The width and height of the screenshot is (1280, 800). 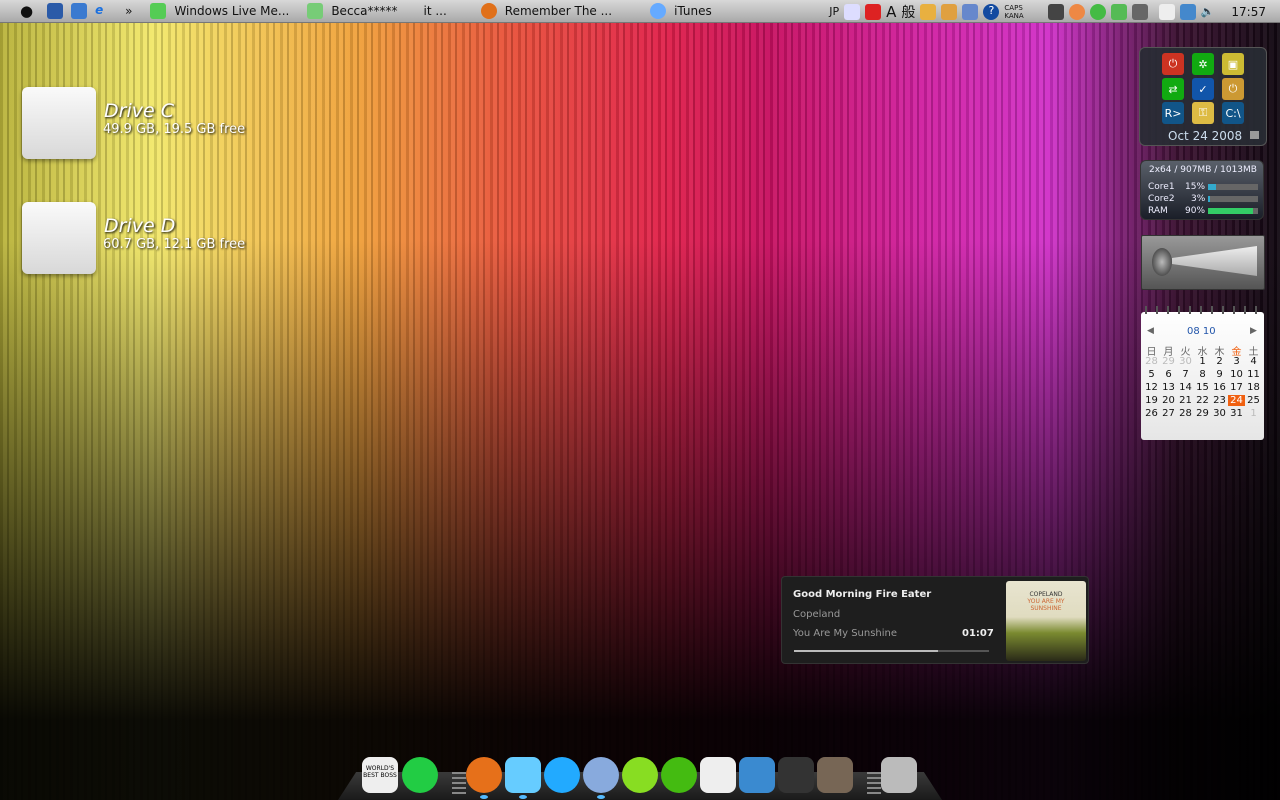 What do you see at coordinates (1055, 11) in the screenshot?
I see `photo-icon` at bounding box center [1055, 11].